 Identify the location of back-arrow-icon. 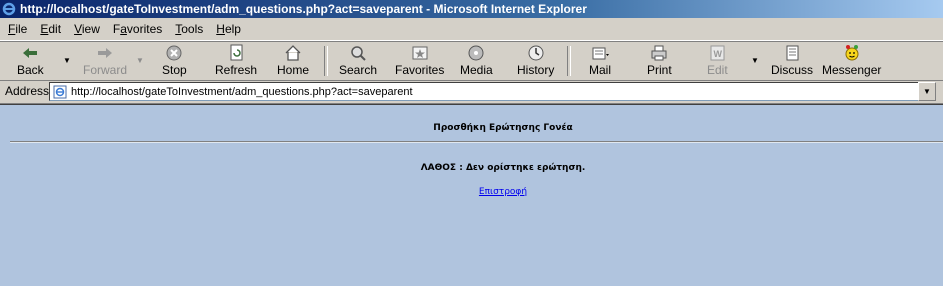
(30, 53).